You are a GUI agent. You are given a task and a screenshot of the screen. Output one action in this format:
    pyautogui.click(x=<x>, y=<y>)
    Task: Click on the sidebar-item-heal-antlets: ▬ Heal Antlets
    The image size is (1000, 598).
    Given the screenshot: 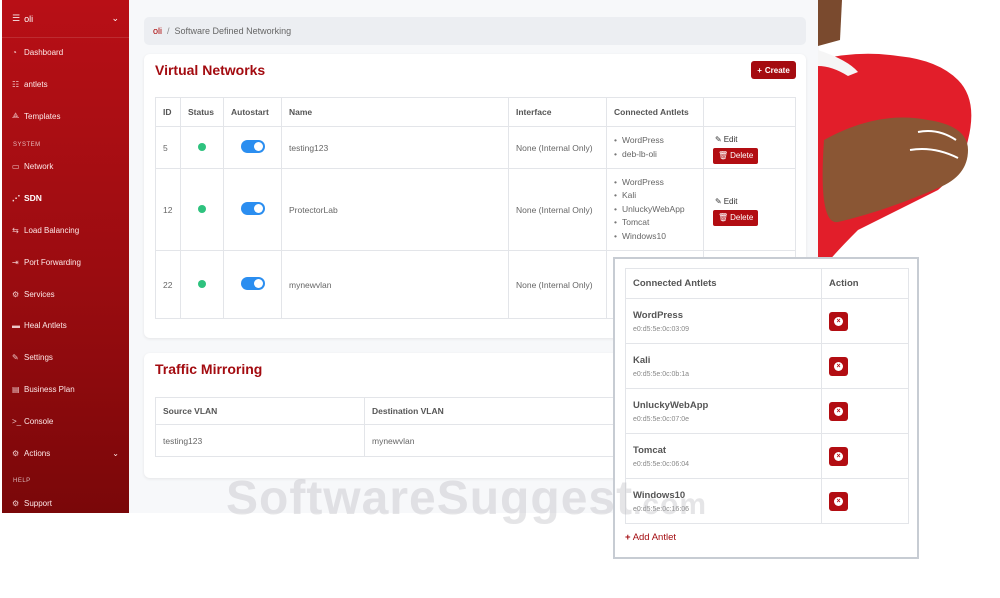 What is the action you would take?
    pyautogui.click(x=65, y=325)
    